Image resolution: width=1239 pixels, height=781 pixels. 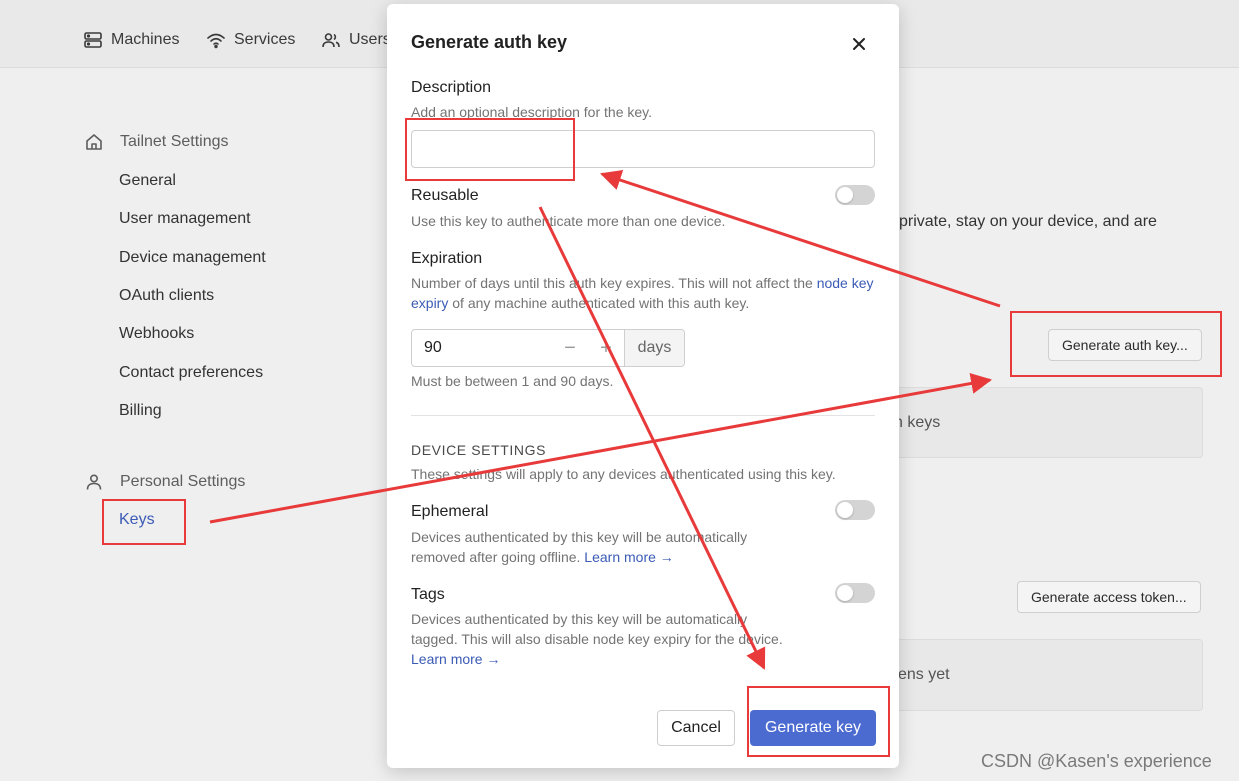 I want to click on expiration-days-input: 90, so click(x=482, y=348).